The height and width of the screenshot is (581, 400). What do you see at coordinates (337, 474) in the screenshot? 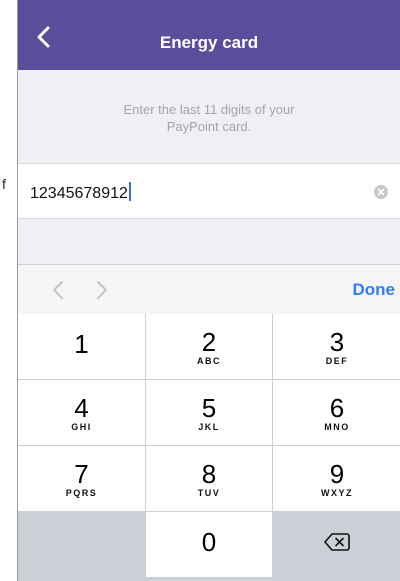
I see `key-digit: 9` at bounding box center [337, 474].